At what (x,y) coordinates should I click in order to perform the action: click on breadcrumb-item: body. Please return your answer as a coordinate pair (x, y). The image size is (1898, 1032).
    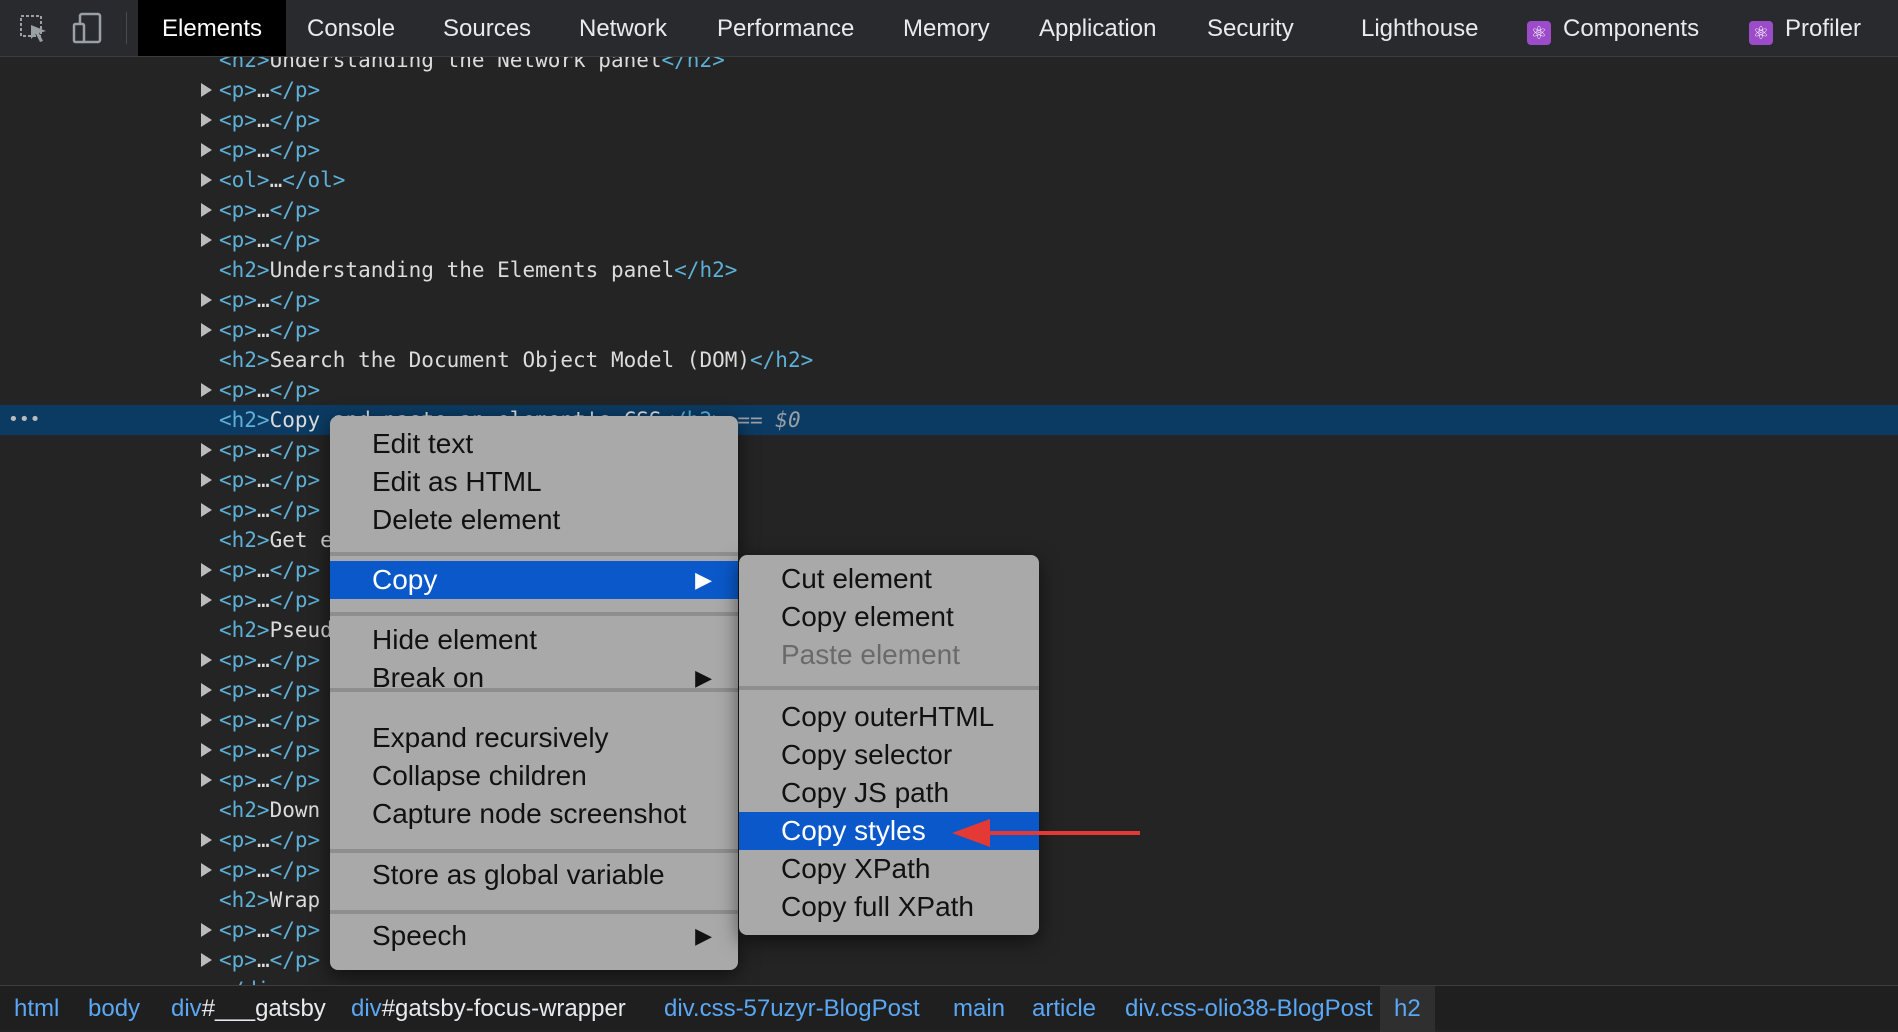
    Looking at the image, I should click on (114, 1009).